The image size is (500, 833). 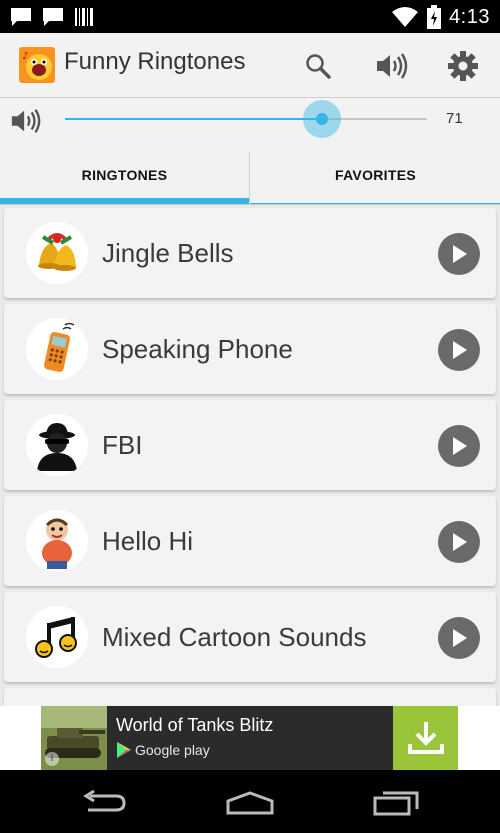 I want to click on ringtone-title: Jingle Bells, so click(x=168, y=253).